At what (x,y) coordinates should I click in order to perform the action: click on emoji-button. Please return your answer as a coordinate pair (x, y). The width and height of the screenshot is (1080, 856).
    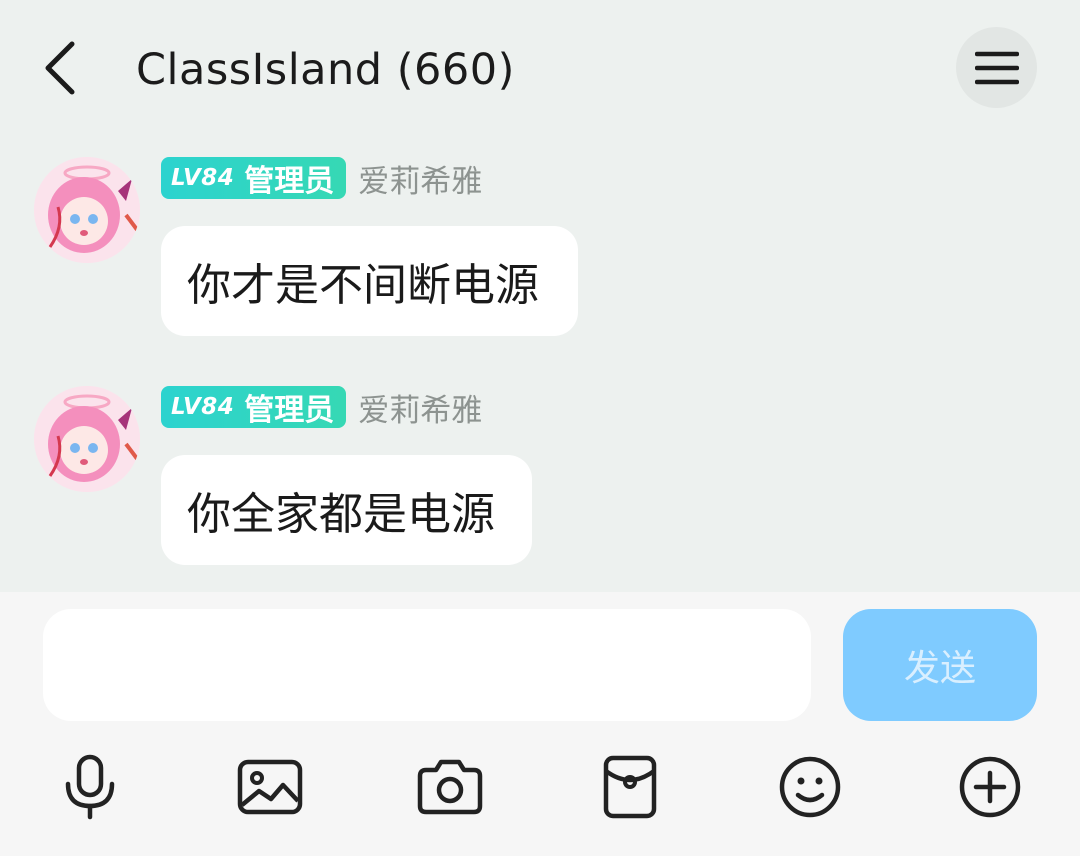
    Looking at the image, I should click on (810, 787).